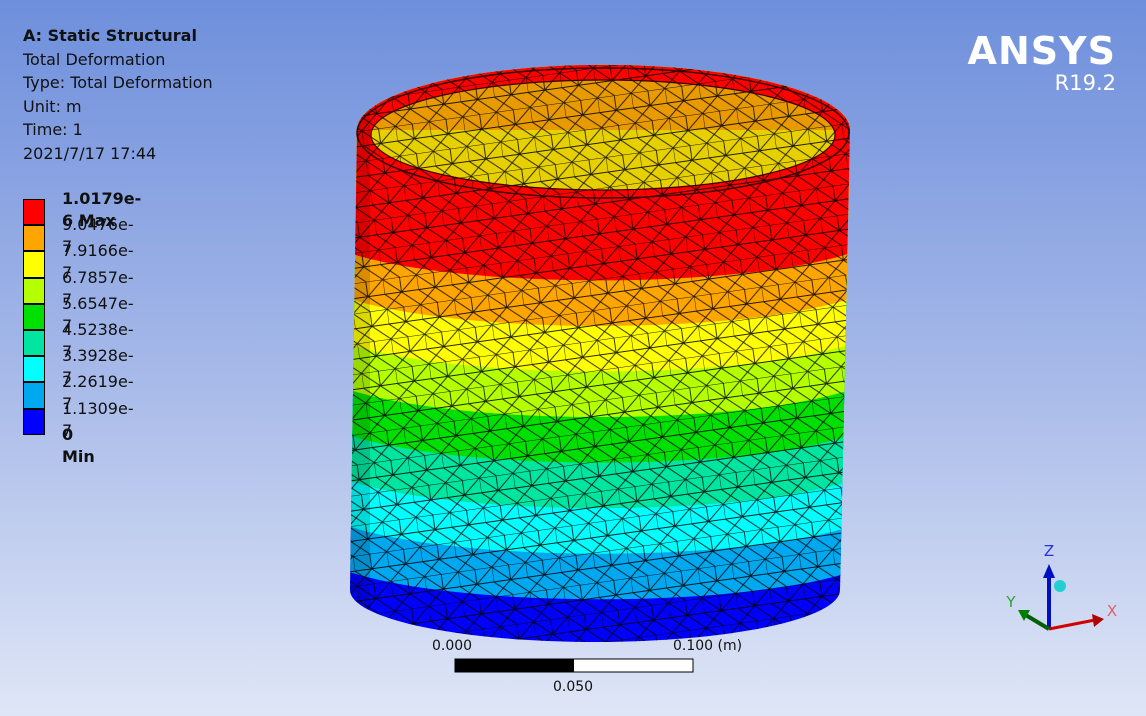 The width and height of the screenshot is (1146, 716). Describe the element at coordinates (452, 646) in the screenshot. I see `scale-left-label: 0.000` at that location.